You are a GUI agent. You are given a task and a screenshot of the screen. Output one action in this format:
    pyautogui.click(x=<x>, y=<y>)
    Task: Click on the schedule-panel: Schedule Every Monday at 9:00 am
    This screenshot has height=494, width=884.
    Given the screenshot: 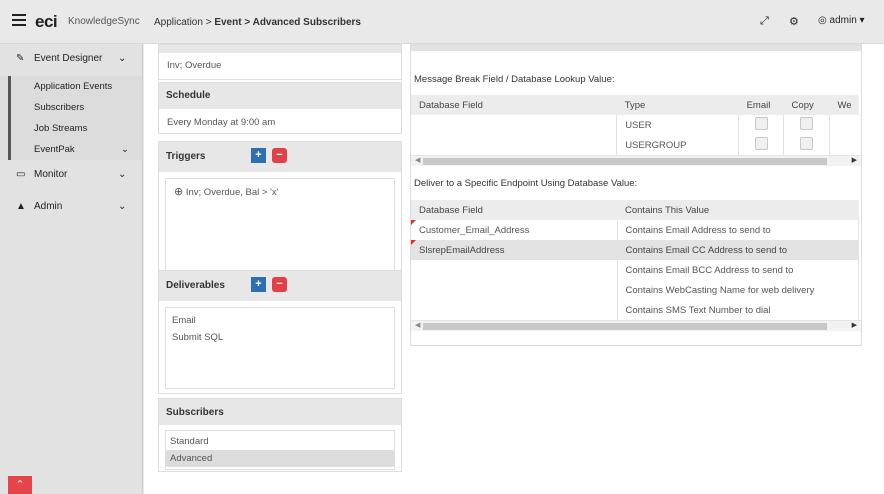 What is the action you would take?
    pyautogui.click(x=280, y=108)
    